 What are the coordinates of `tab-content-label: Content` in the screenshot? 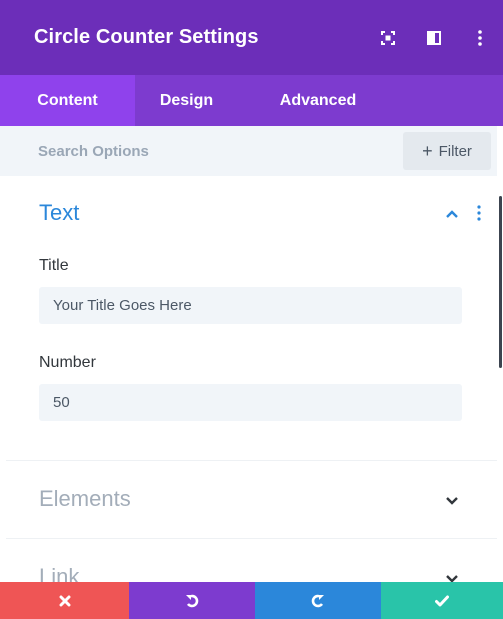 It's located at (67, 100).